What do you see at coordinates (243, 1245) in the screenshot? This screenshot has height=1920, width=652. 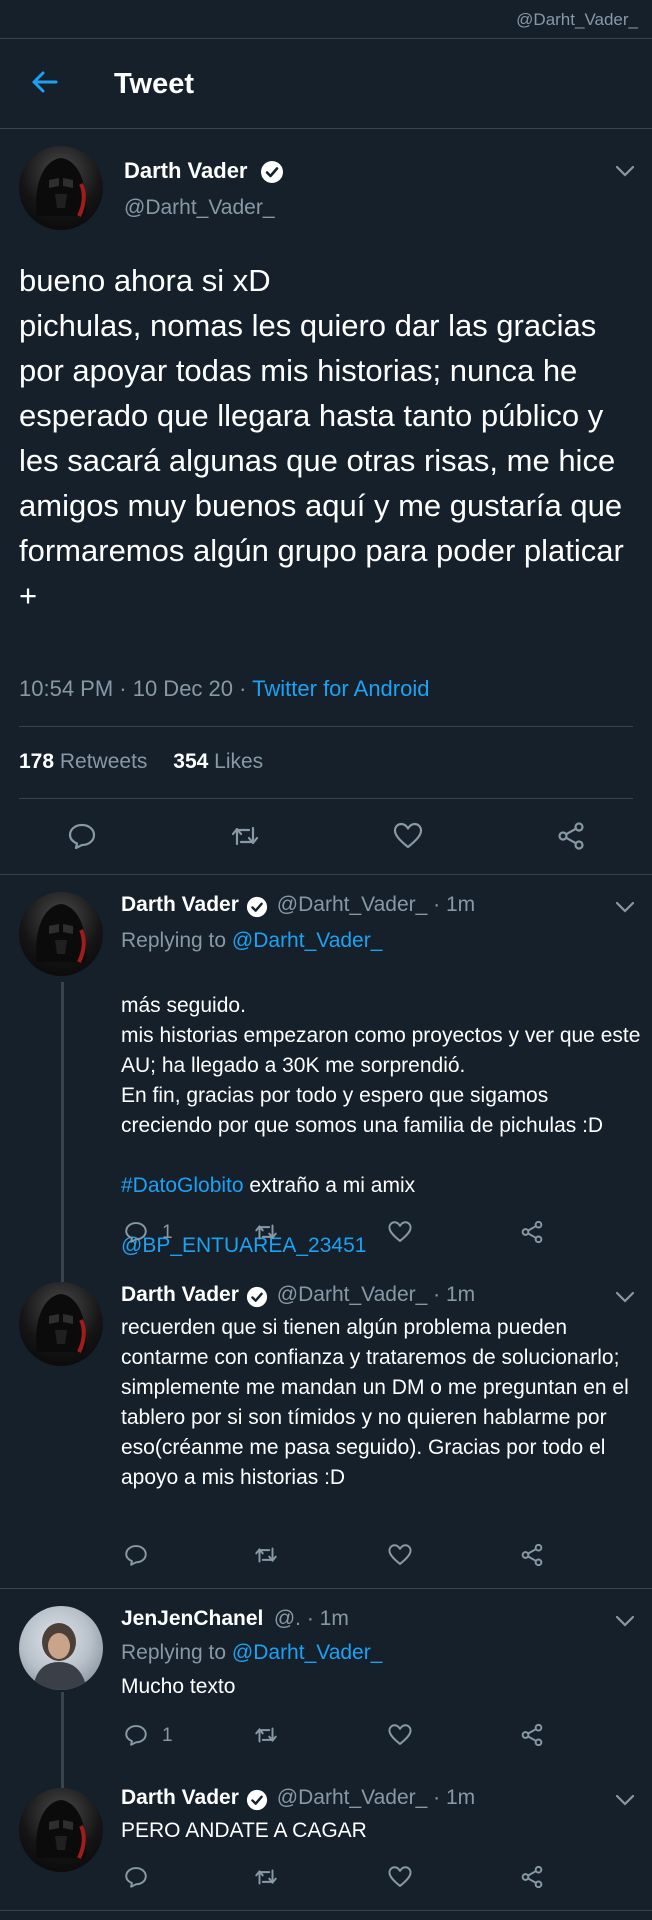 I see `mention-link: @BP_ENTUAREA_23451` at bounding box center [243, 1245].